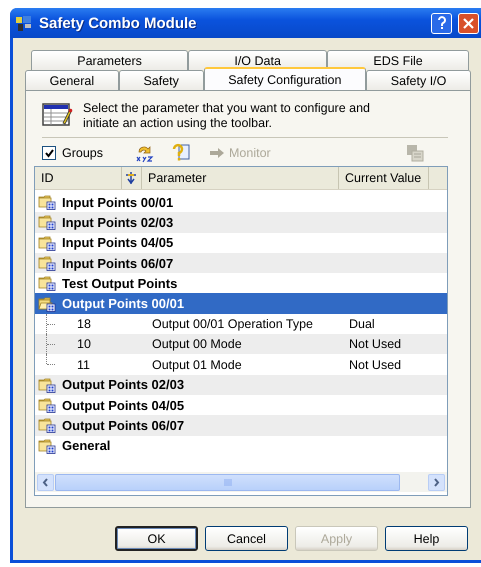 The image size is (481, 567). What do you see at coordinates (57, 114) in the screenshot?
I see `table-edit-icon` at bounding box center [57, 114].